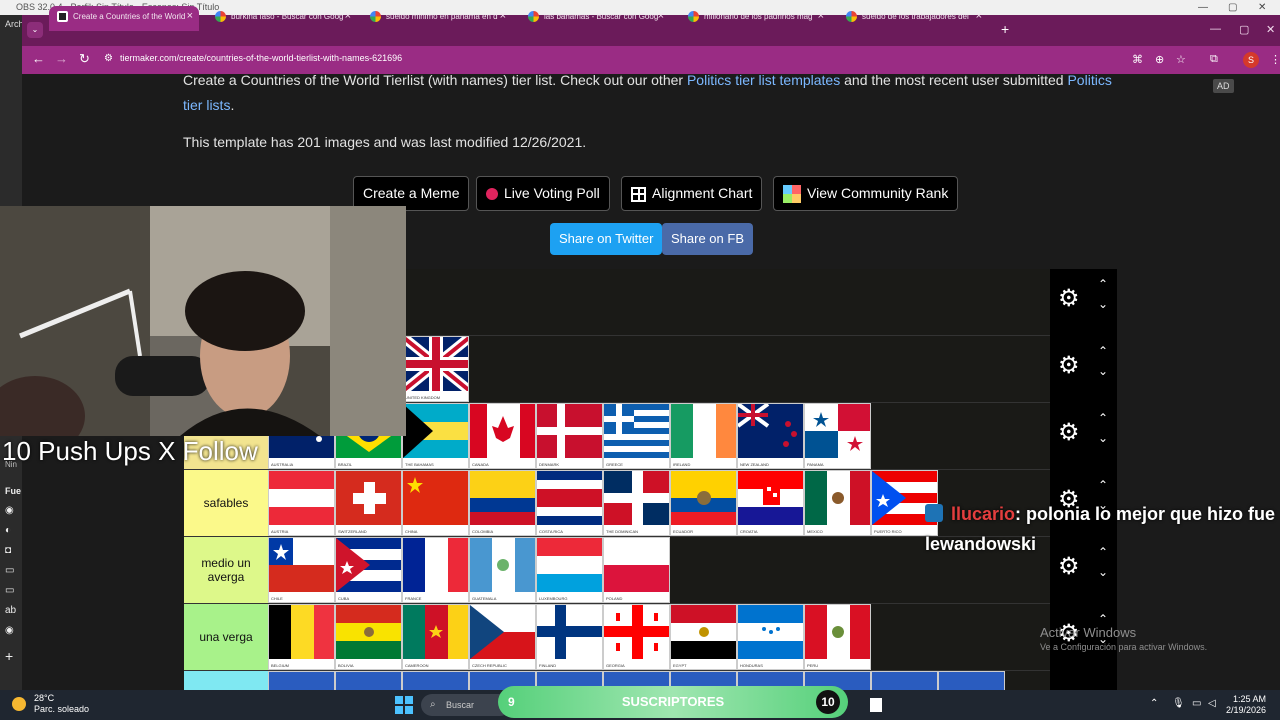 The width and height of the screenshot is (1280, 720). I want to click on add-source-icon: +, so click(9, 656).